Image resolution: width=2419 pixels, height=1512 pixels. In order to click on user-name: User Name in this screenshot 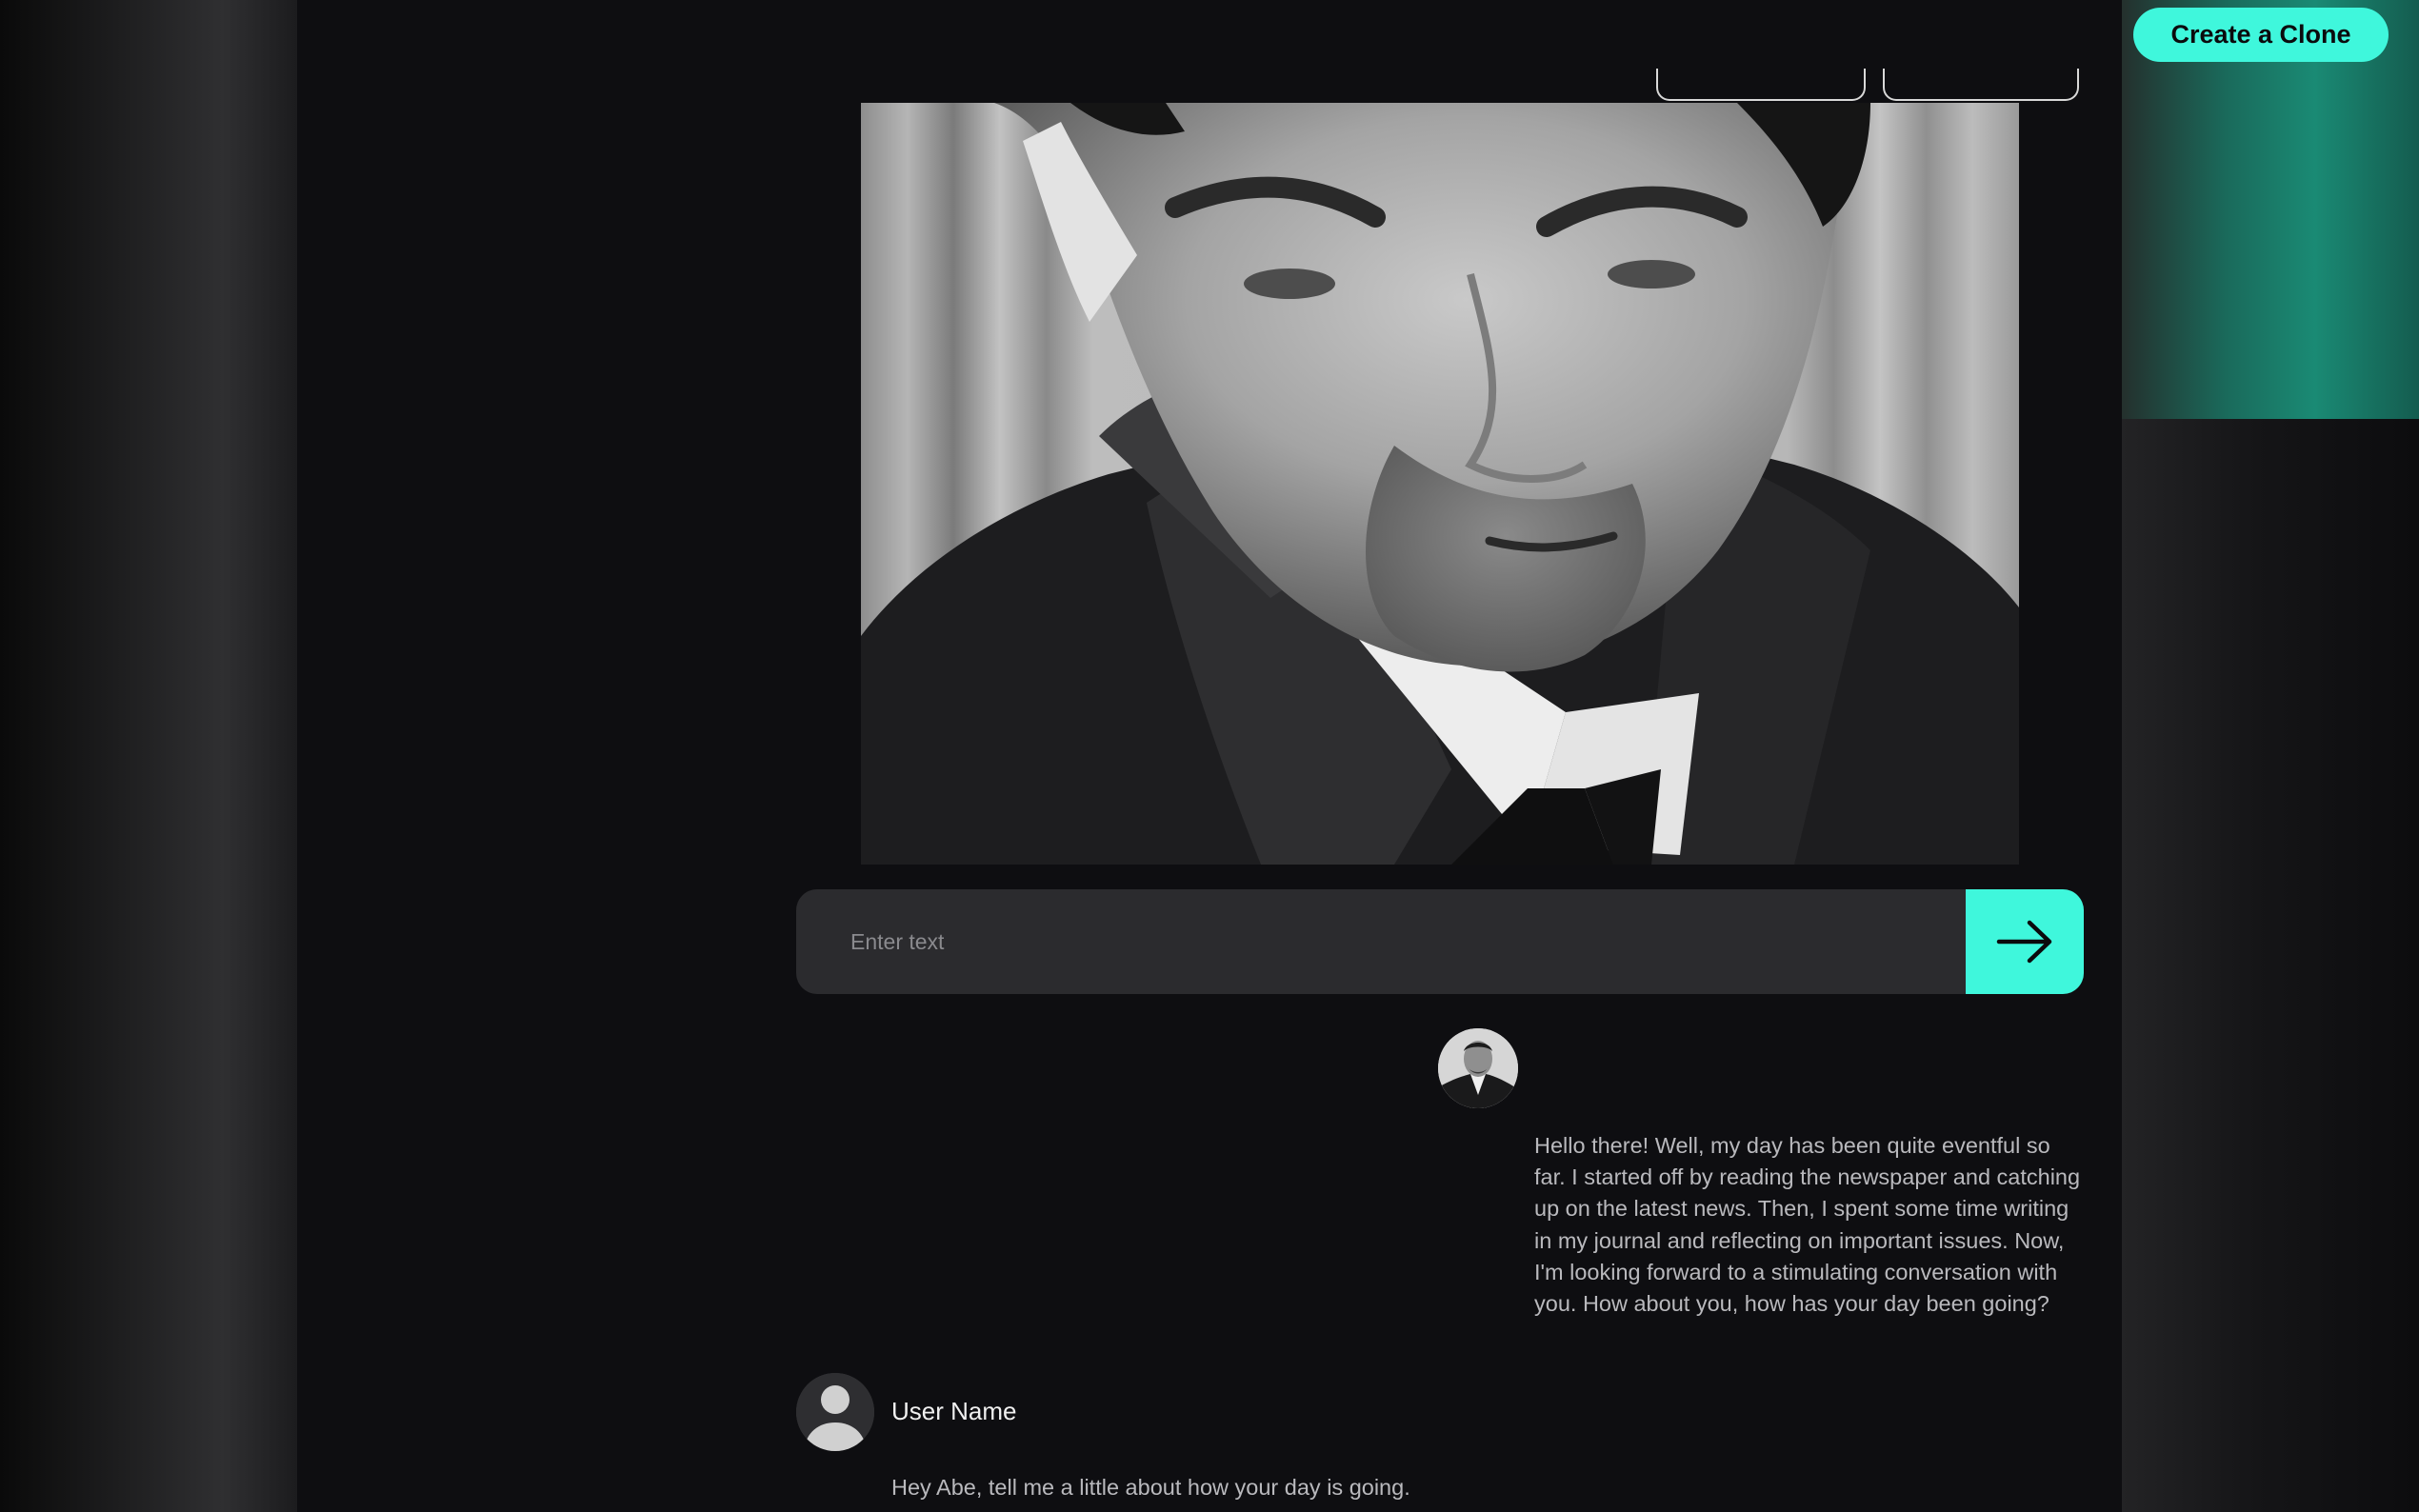, I will do `click(954, 1411)`.